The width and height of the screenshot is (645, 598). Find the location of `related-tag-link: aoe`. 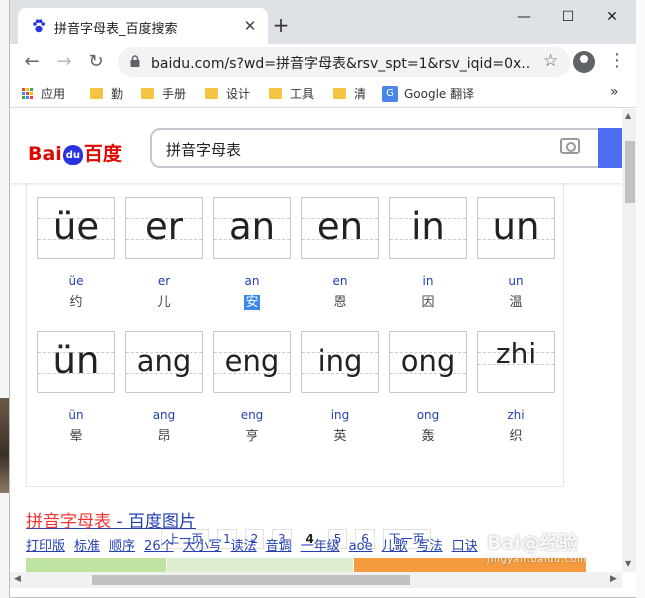

related-tag-link: aoe is located at coordinates (361, 546).